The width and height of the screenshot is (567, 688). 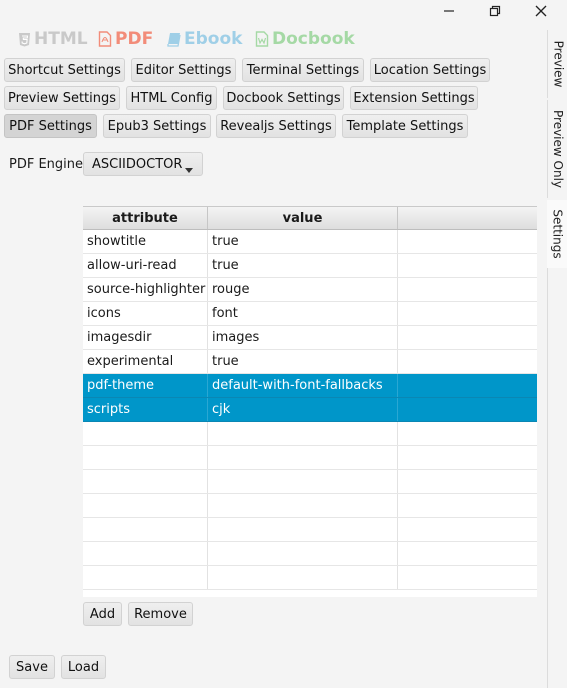 I want to click on cell-attribute: icons, so click(x=145, y=313).